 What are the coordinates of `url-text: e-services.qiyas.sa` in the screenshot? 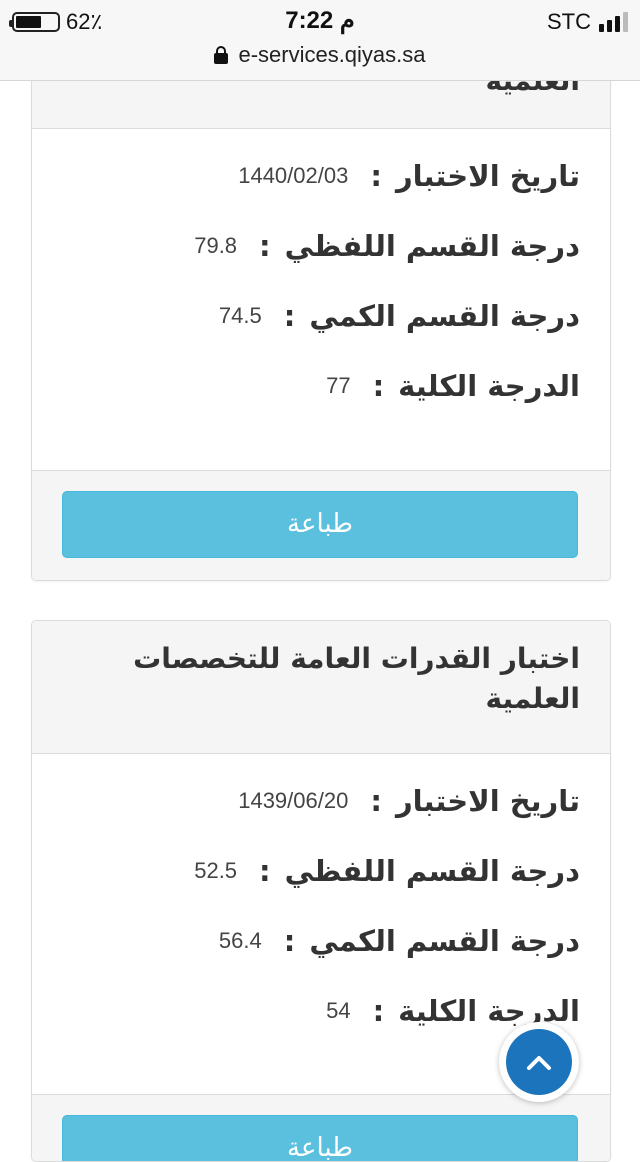 It's located at (332, 54).